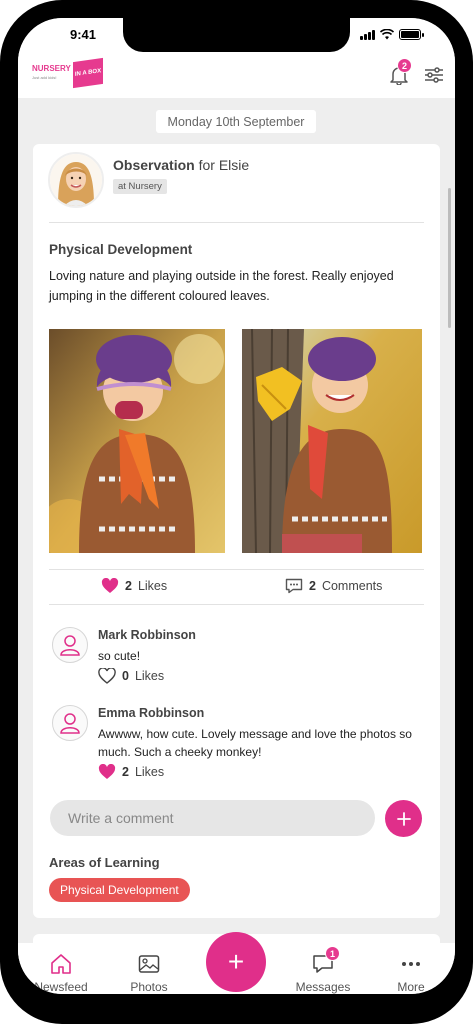  I want to click on add-comment-button, so click(403, 818).